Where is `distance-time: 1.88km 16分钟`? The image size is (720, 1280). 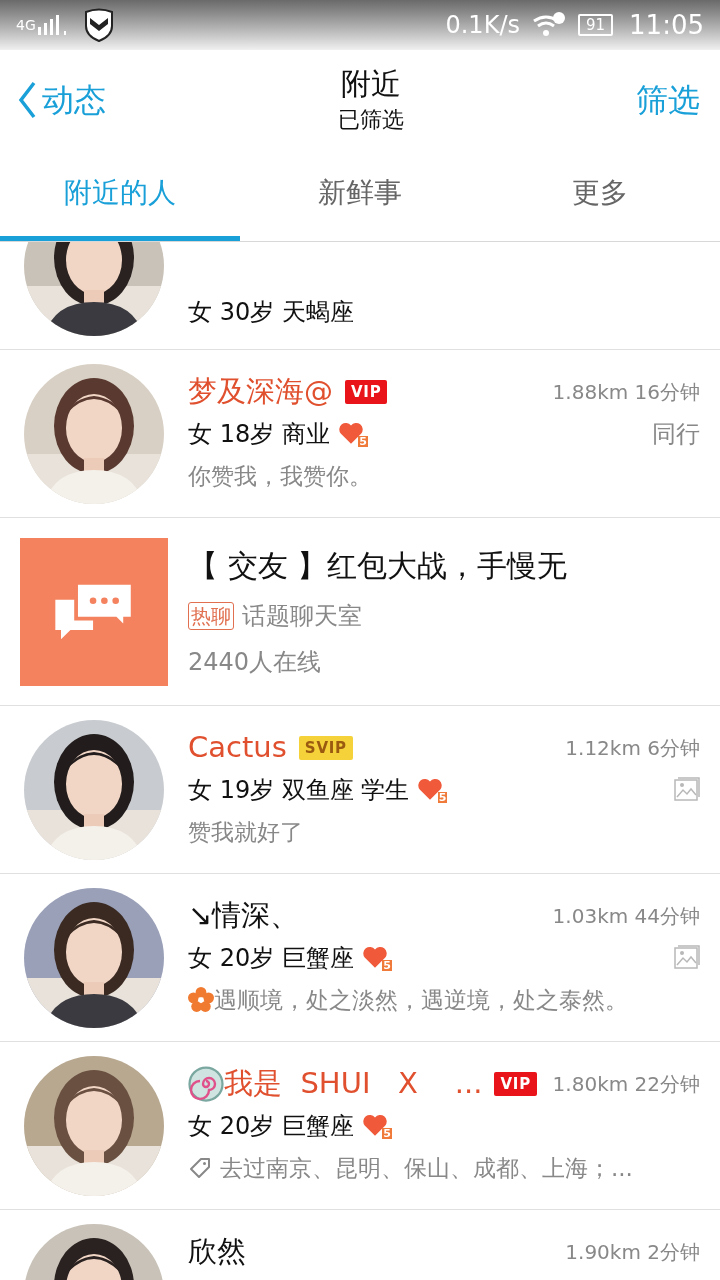
distance-time: 1.88km 16分钟 is located at coordinates (626, 392).